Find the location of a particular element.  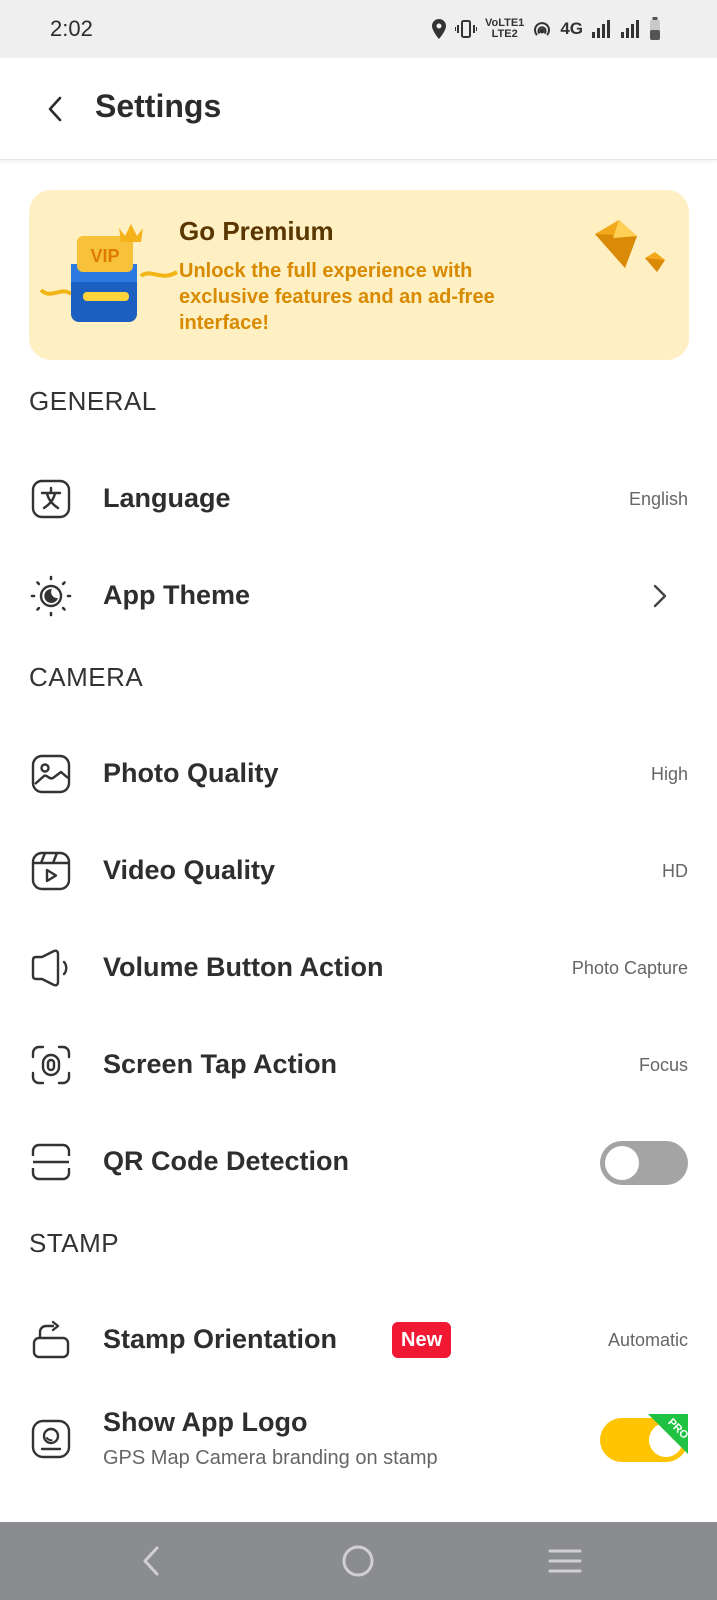

status-time: 2:02 is located at coordinates (71, 28).